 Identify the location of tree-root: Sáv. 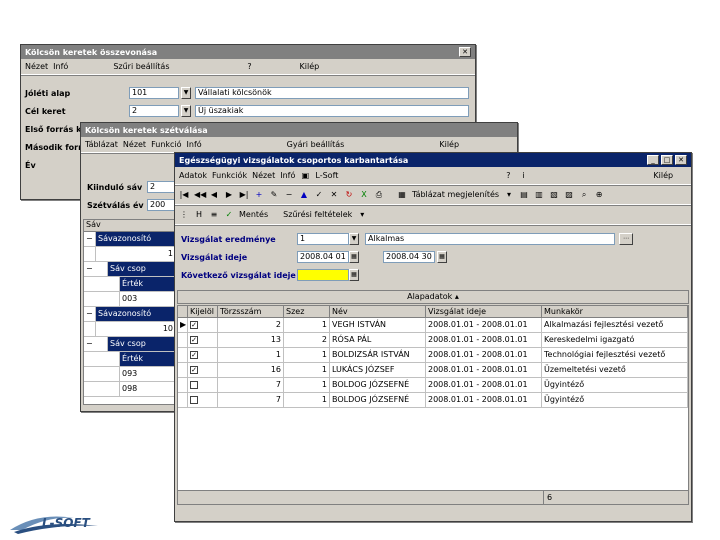
(130, 226).